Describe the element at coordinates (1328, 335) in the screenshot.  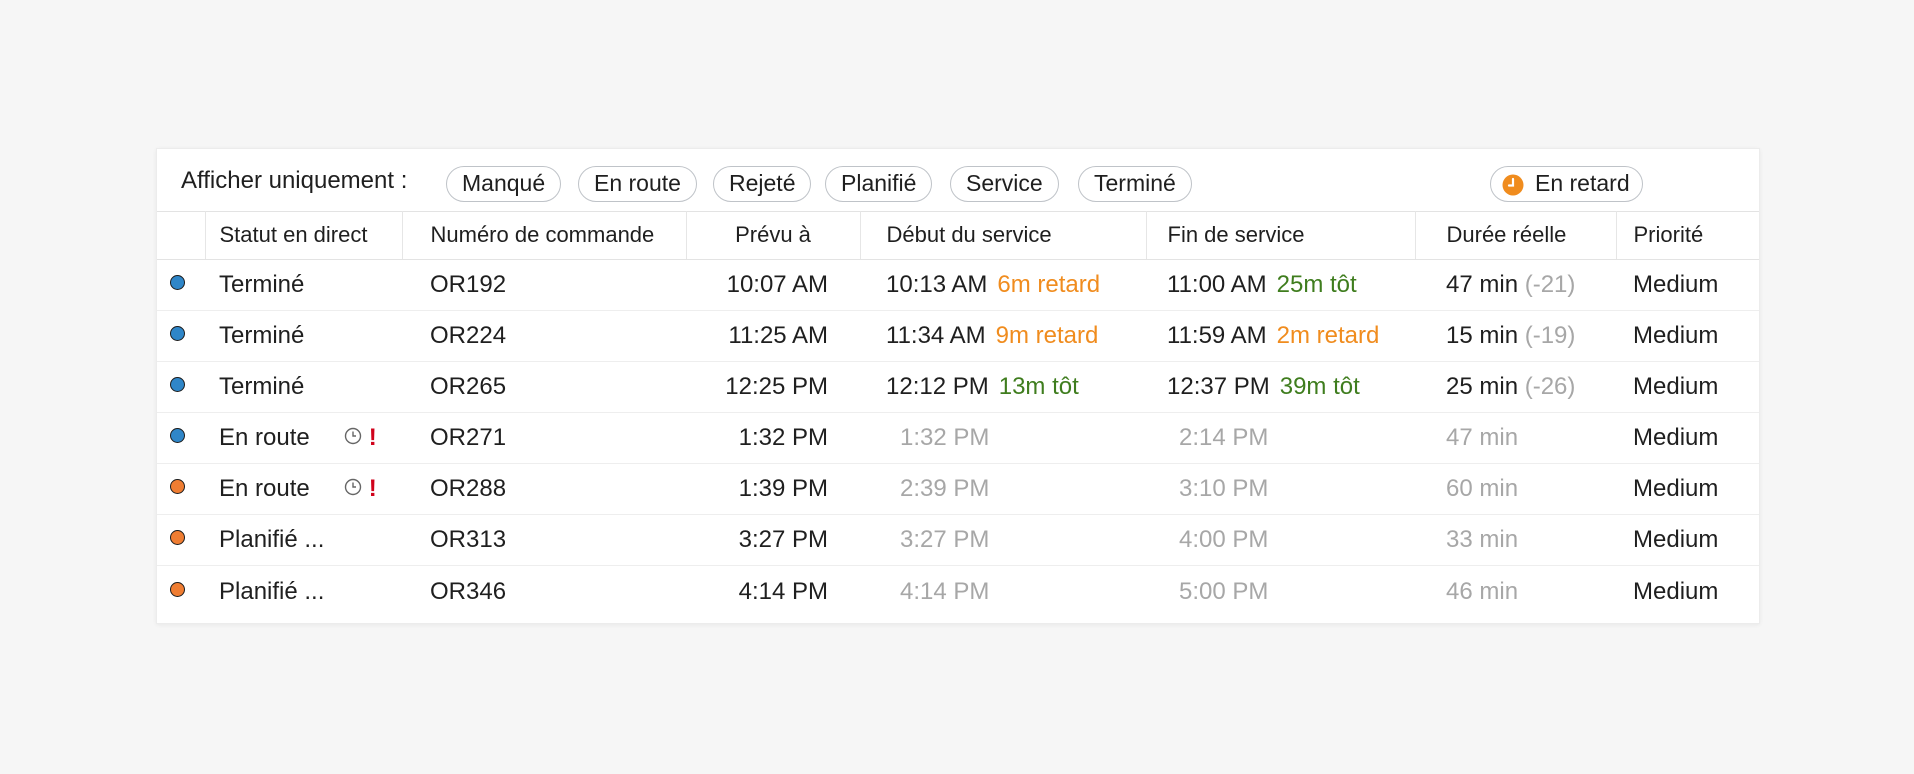
I see `service-end-delta: 2m retard` at that location.